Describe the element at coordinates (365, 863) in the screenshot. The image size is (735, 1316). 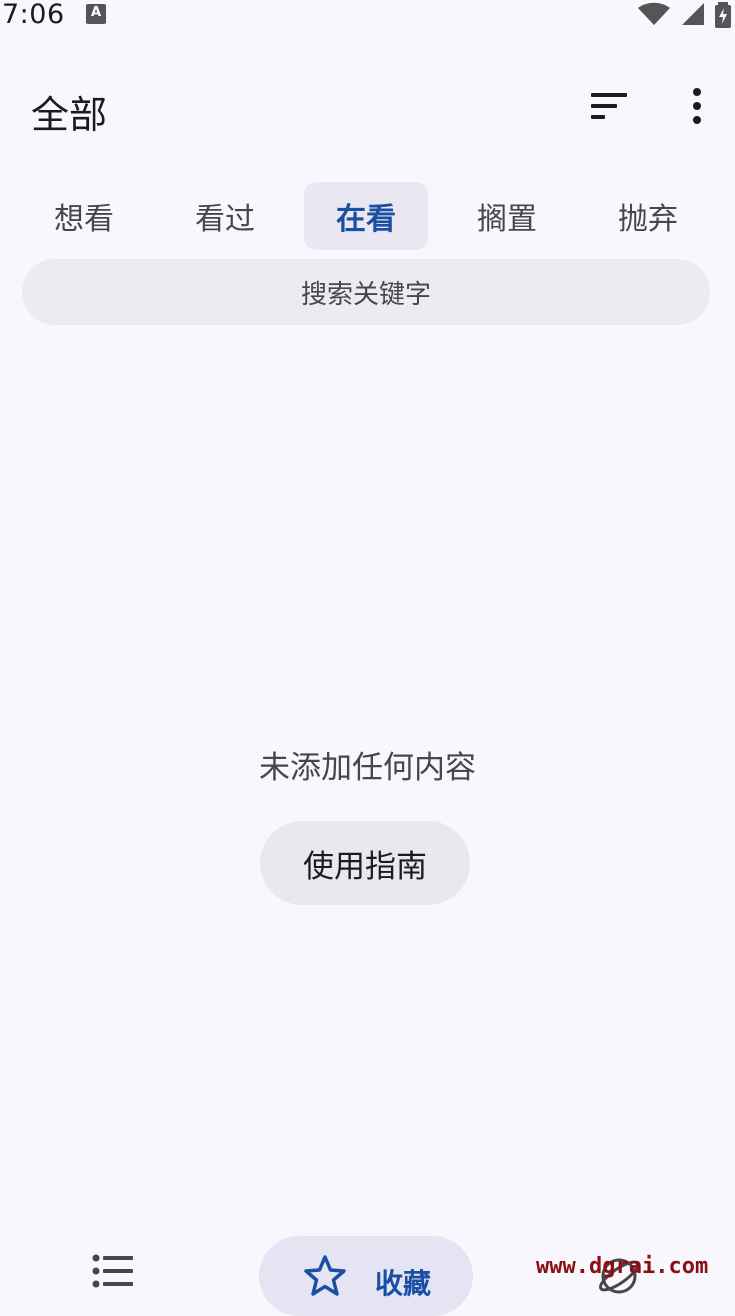
I see `user-guide-button: 使用指南` at that location.